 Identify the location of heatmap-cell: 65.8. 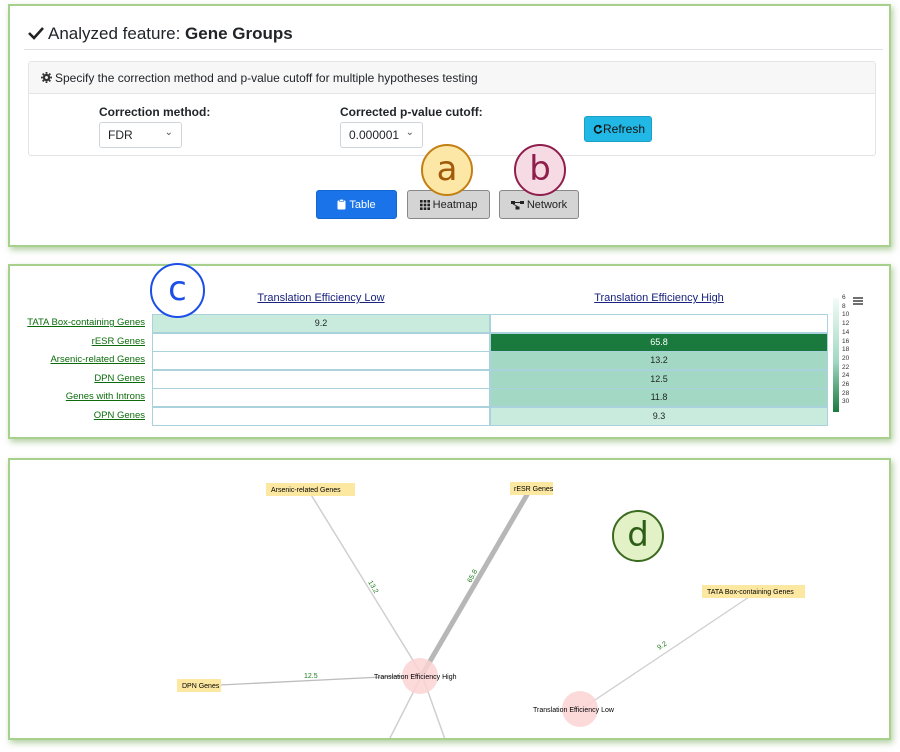
(659, 342).